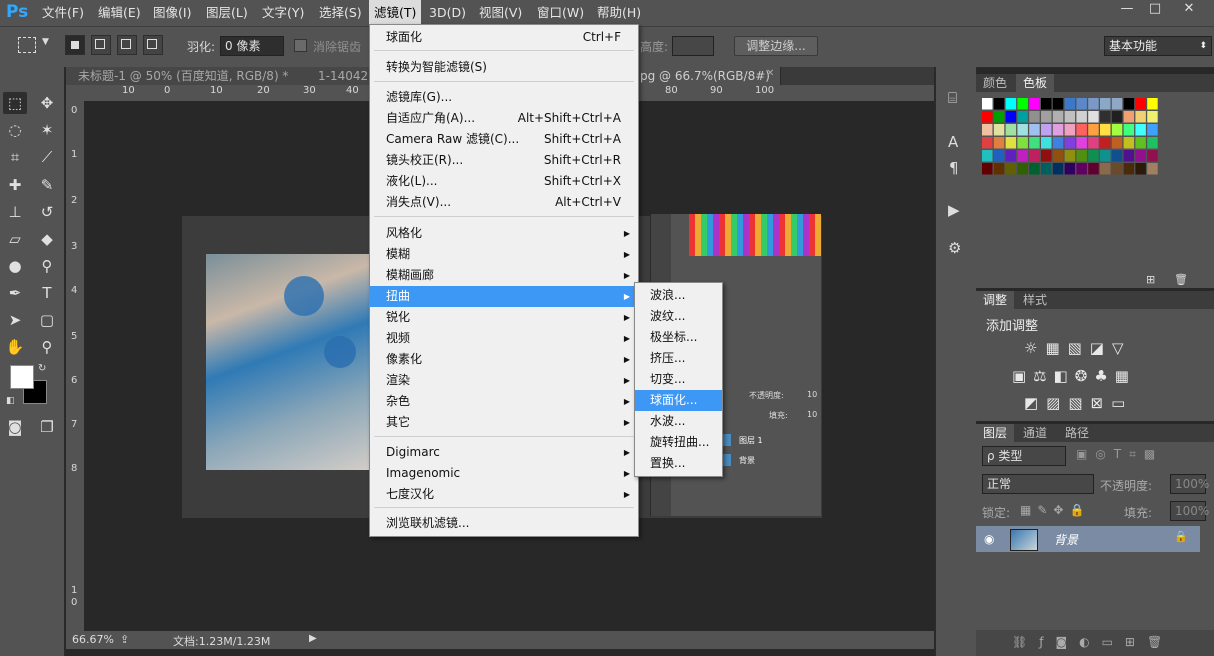 Image resolution: width=1214 pixels, height=656 pixels. I want to click on crop-icon: ⌗, so click(15, 157).